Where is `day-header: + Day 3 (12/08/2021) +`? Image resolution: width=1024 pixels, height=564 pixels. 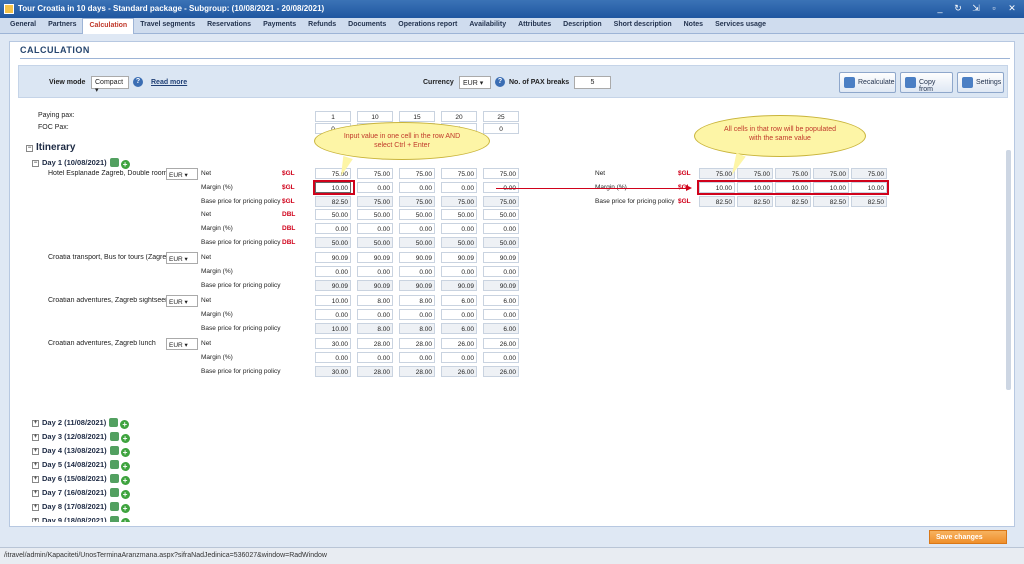 day-header: + Day 3 (12/08/2021) + is located at coordinates (81, 437).